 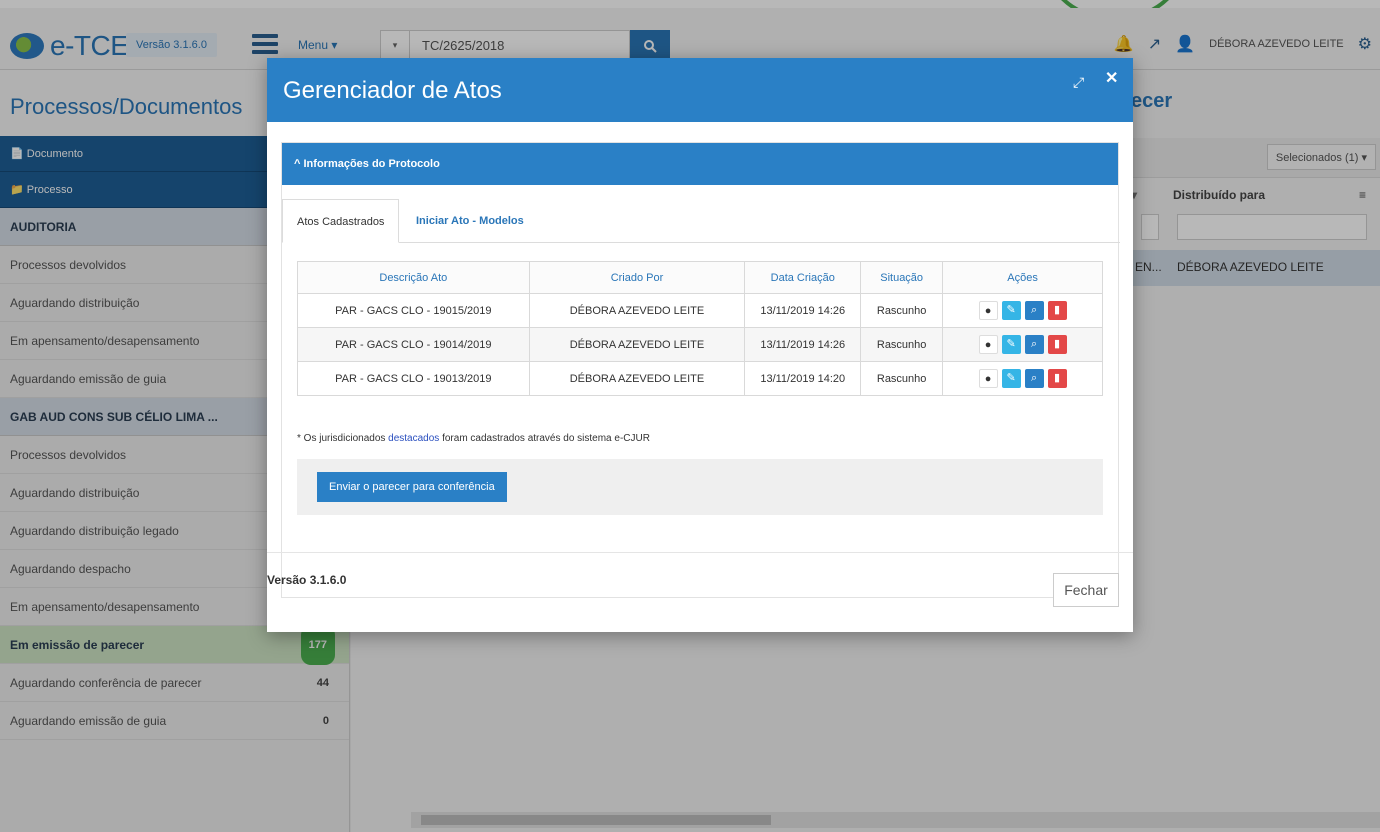 What do you see at coordinates (307, 580) in the screenshot?
I see `footer-version: Versão 3.1.6.0` at bounding box center [307, 580].